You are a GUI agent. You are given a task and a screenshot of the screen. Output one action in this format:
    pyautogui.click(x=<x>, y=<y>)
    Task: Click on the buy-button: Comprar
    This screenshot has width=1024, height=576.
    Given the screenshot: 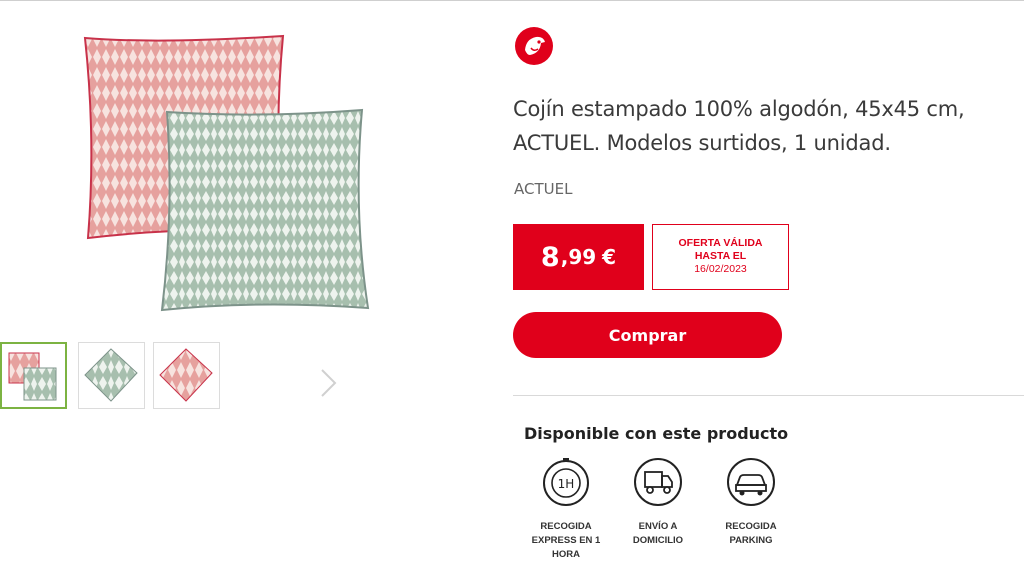 What is the action you would take?
    pyautogui.click(x=647, y=335)
    